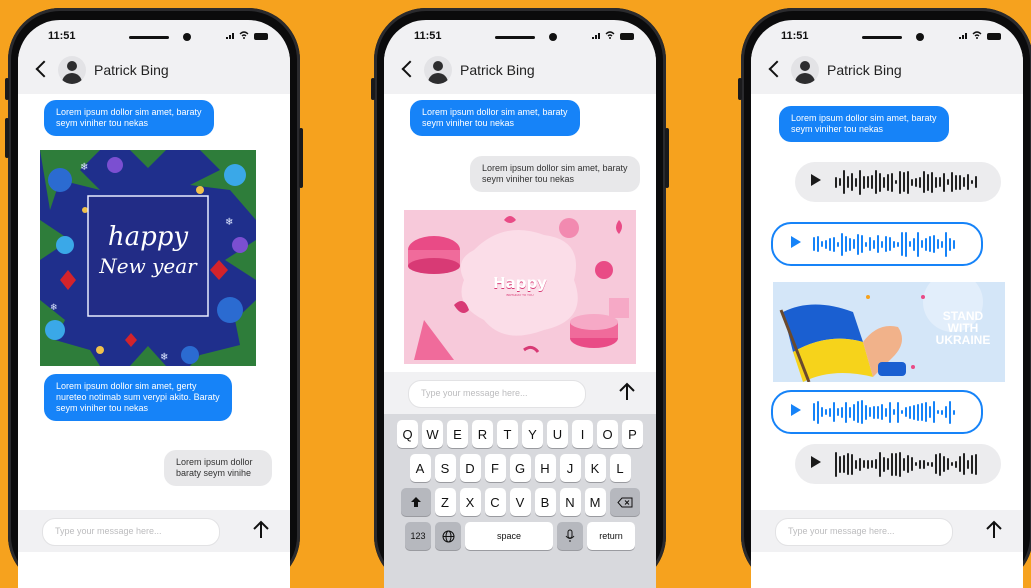 This screenshot has height=588, width=1031. I want to click on card-text-new-year: New year, so click(148, 266).